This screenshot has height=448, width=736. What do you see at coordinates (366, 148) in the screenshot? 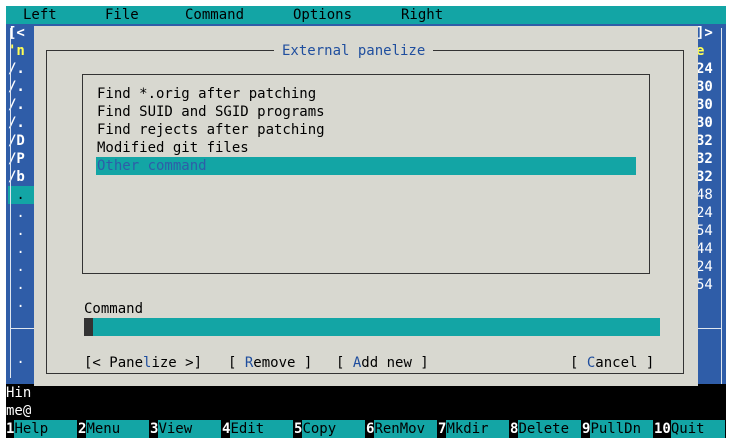
I see `list-item: Modified git files` at bounding box center [366, 148].